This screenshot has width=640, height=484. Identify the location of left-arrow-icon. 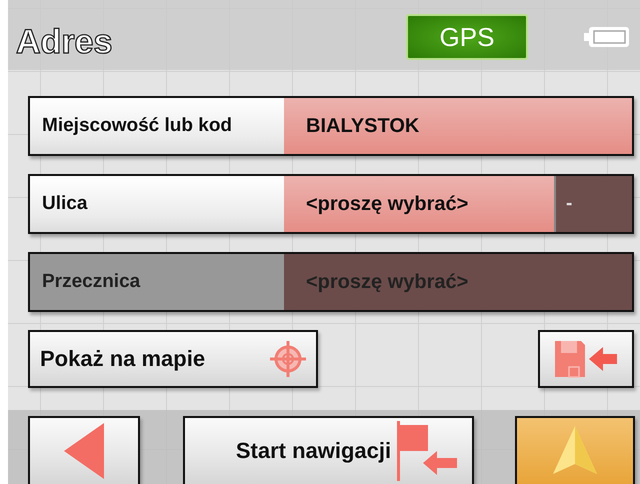
(84, 451).